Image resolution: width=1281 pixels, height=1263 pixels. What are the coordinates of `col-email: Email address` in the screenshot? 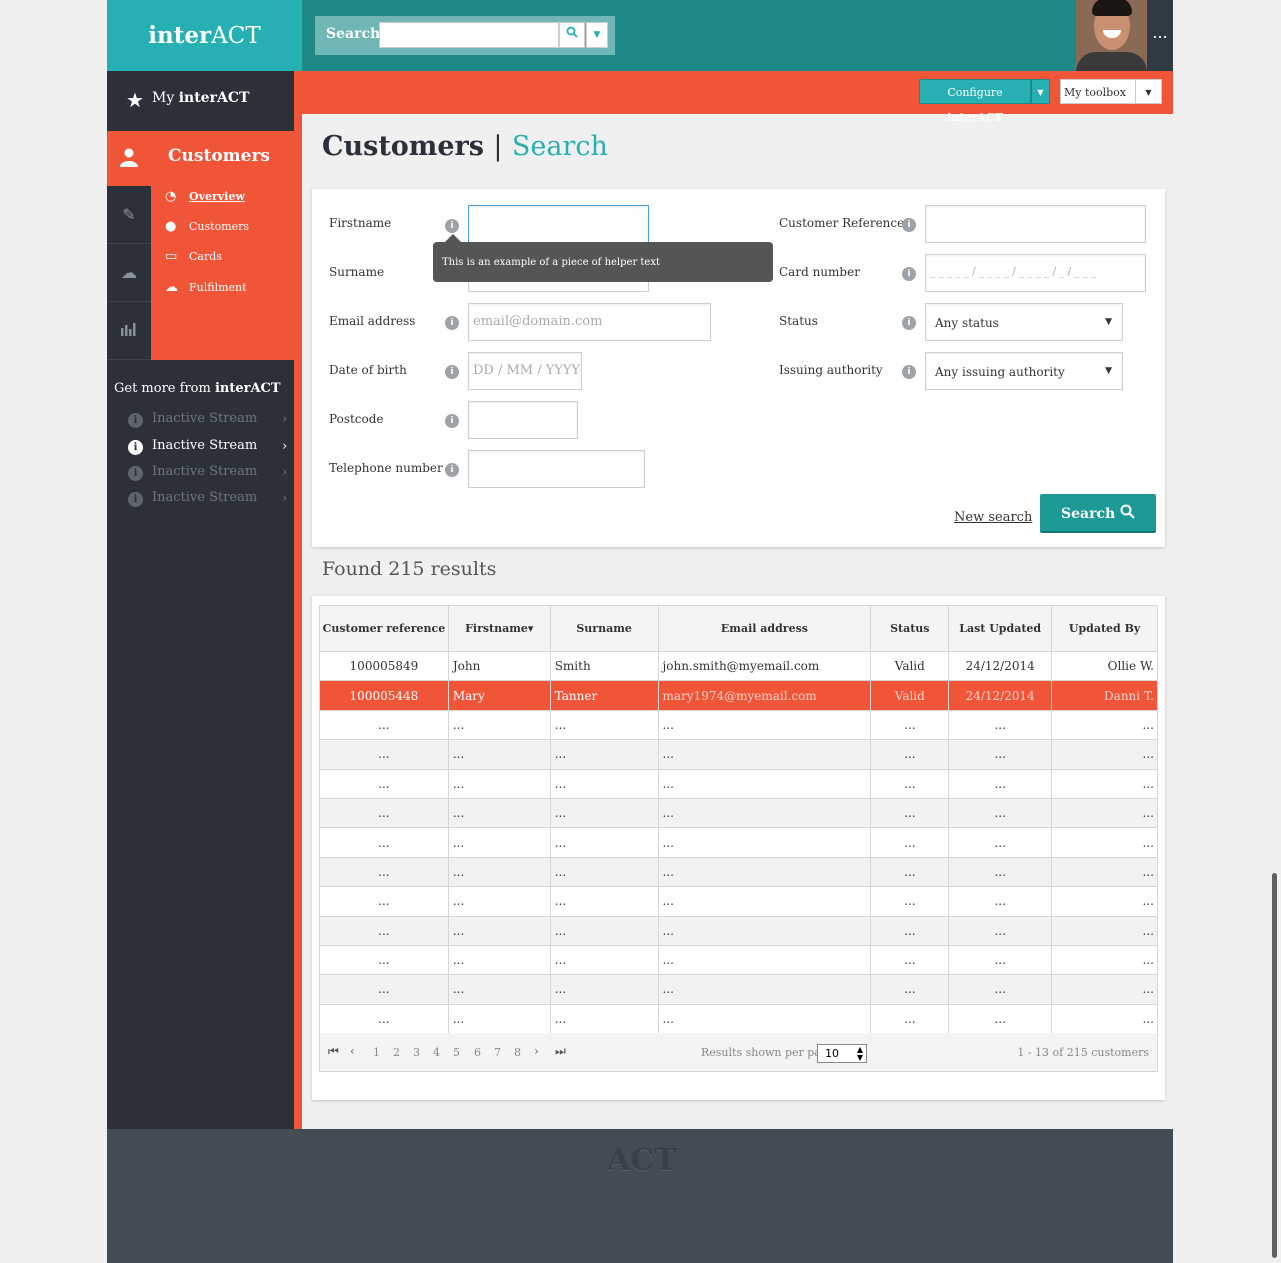 It's located at (764, 628).